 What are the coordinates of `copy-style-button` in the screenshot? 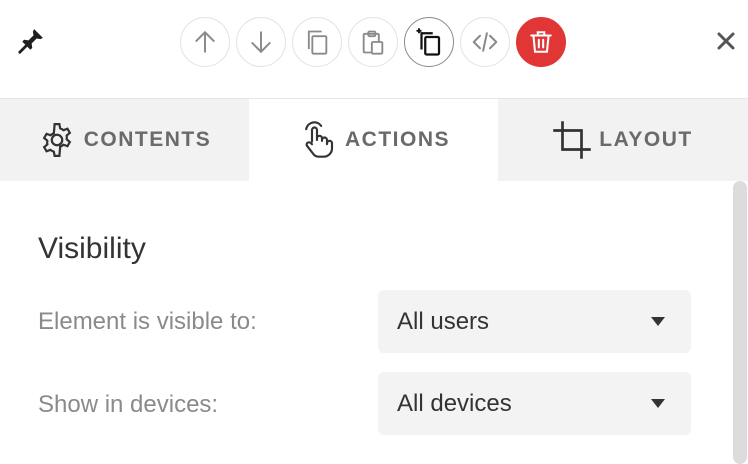 It's located at (429, 42).